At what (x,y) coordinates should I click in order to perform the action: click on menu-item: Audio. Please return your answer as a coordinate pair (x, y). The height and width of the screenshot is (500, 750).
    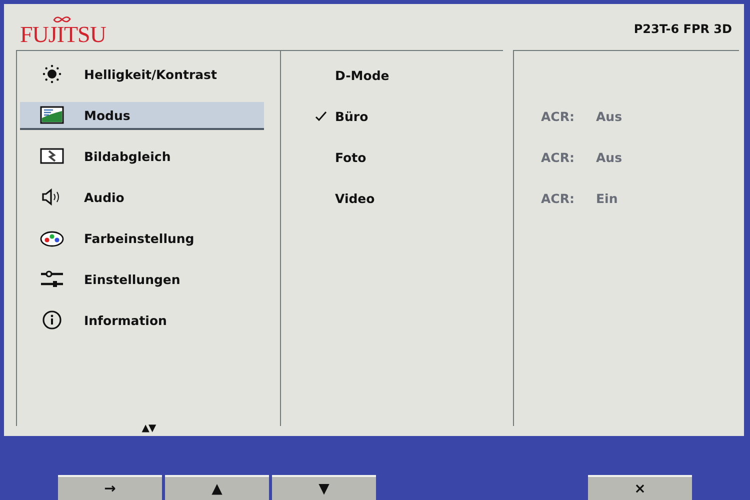
    Looking at the image, I should click on (142, 198).